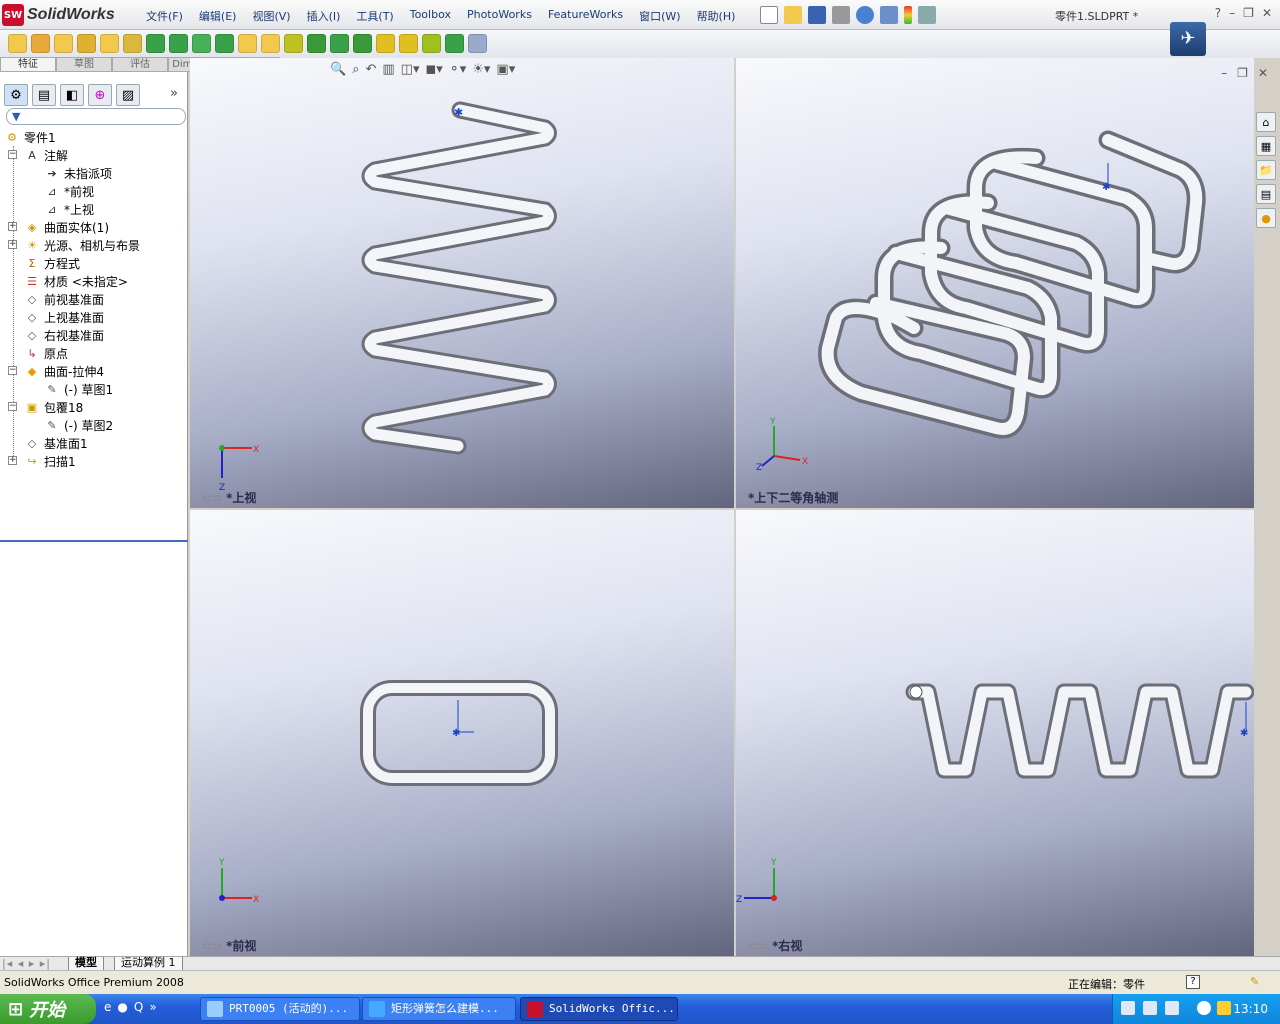 This screenshot has height=1024, width=1280. I want to click on design-library-icon: ▦, so click(1266, 146).